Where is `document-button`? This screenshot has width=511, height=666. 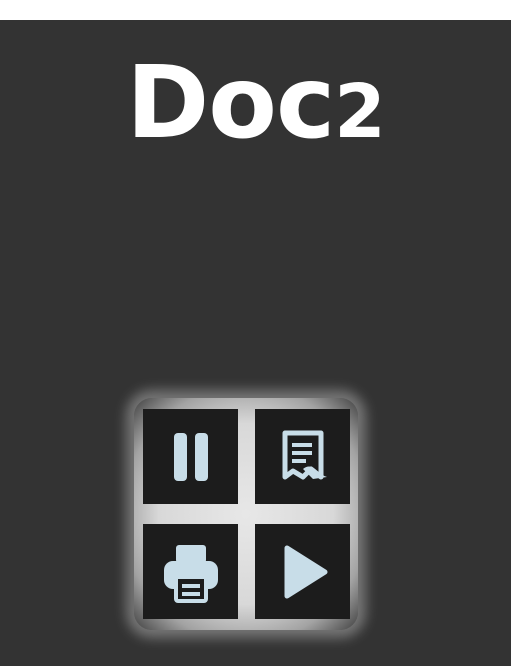 document-button is located at coordinates (302, 456).